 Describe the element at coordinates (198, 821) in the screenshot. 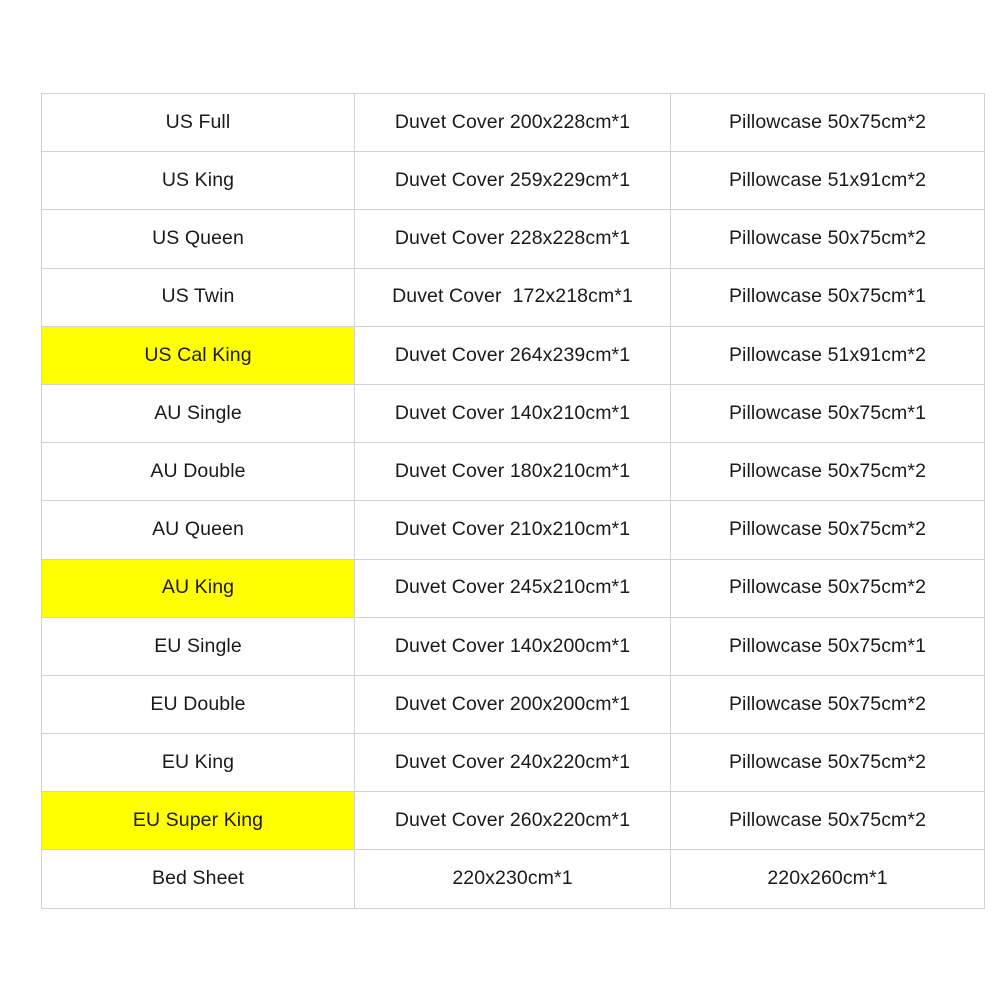

I see `cell-size-name: EU Super King` at that location.